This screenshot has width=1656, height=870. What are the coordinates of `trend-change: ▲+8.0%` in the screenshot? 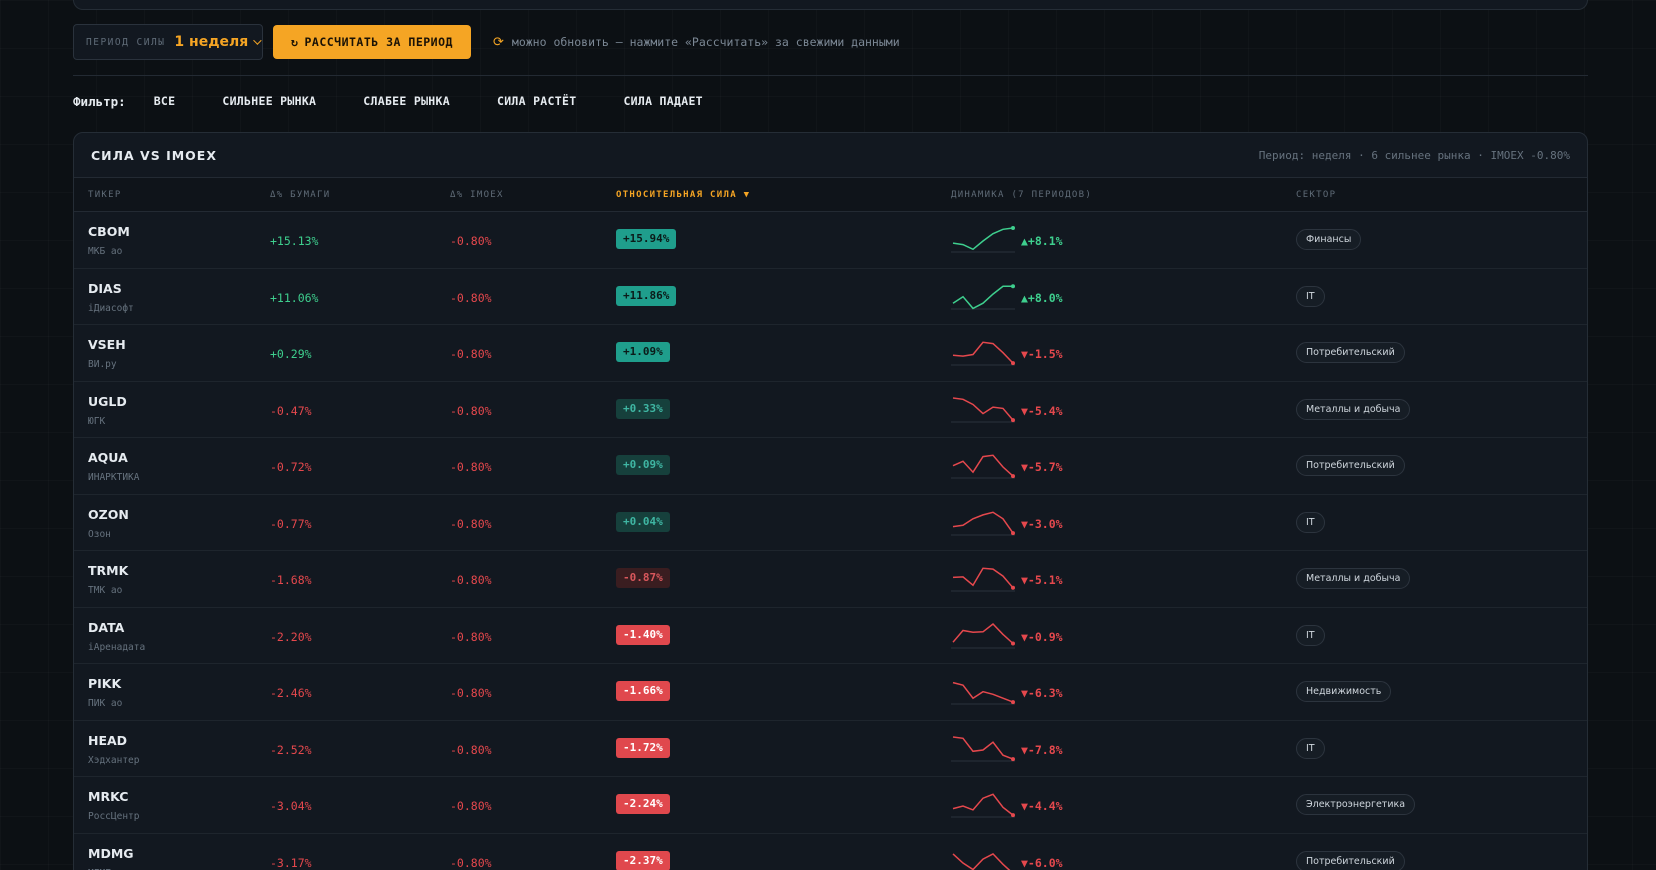 It's located at (1042, 297).